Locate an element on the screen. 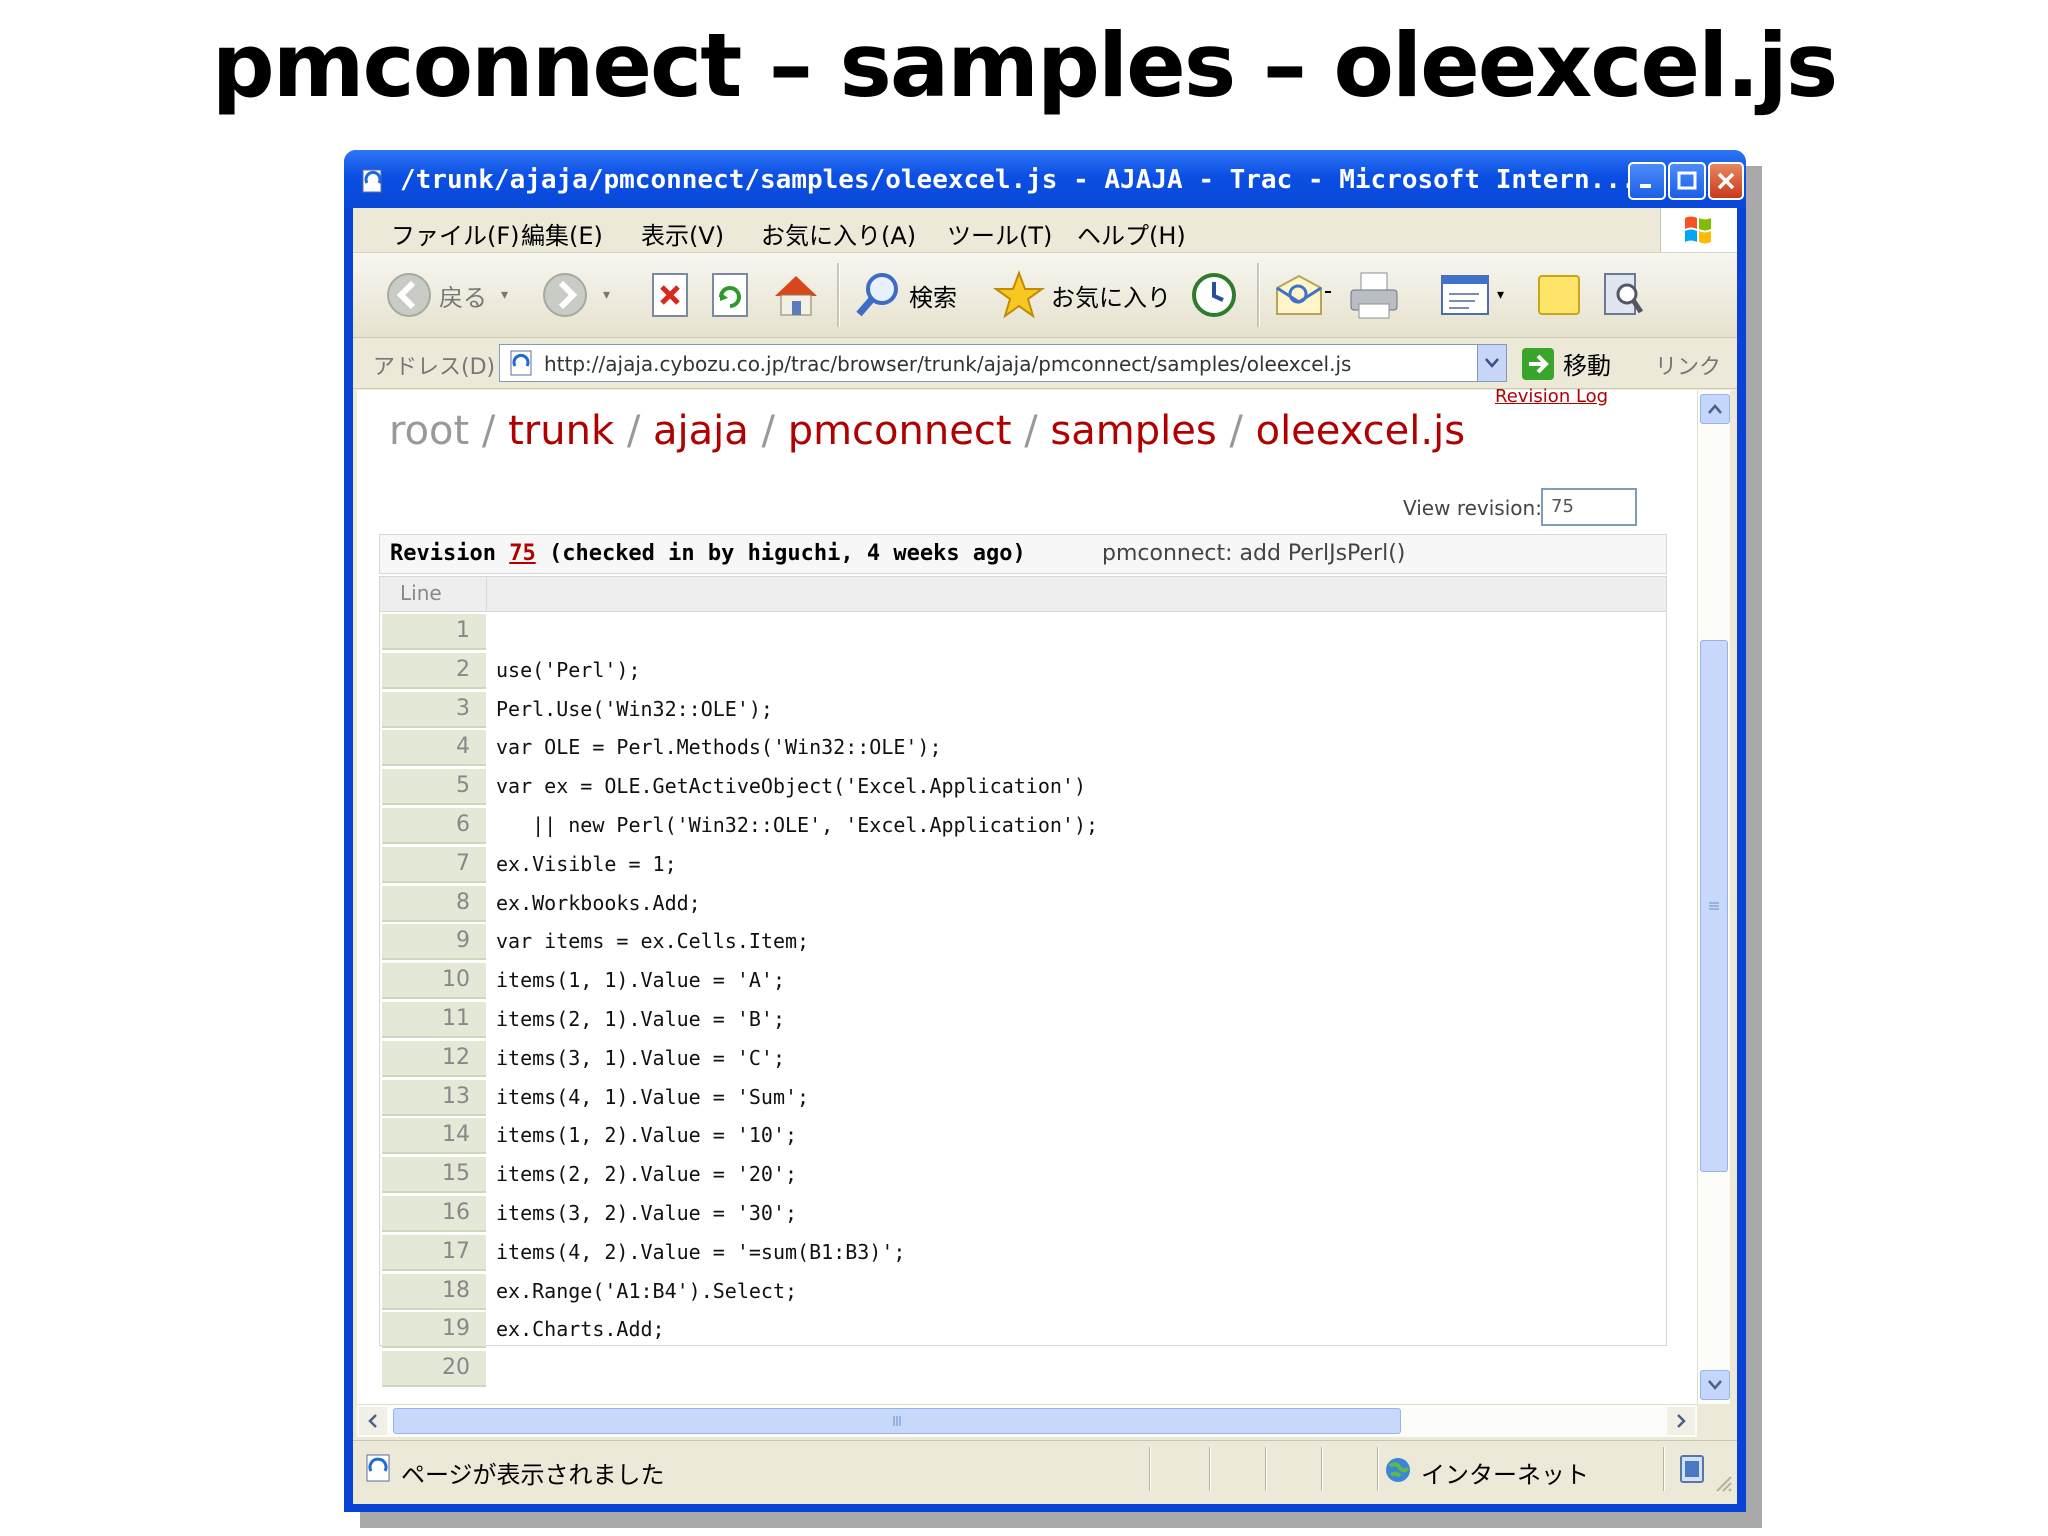  line-number-link: 3 is located at coordinates (434, 709).